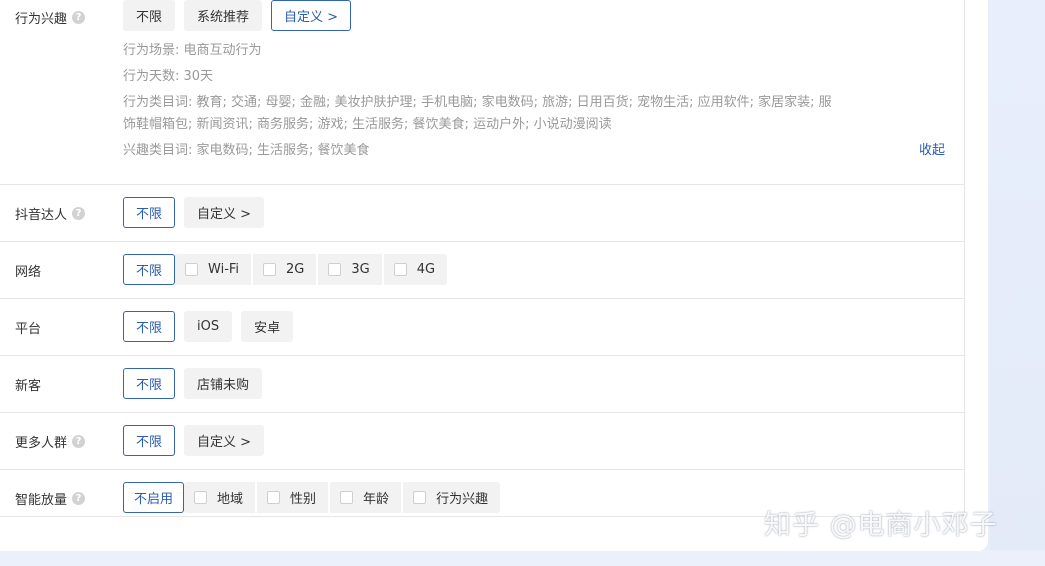  I want to click on checkbox-label: 3G, so click(360, 269).